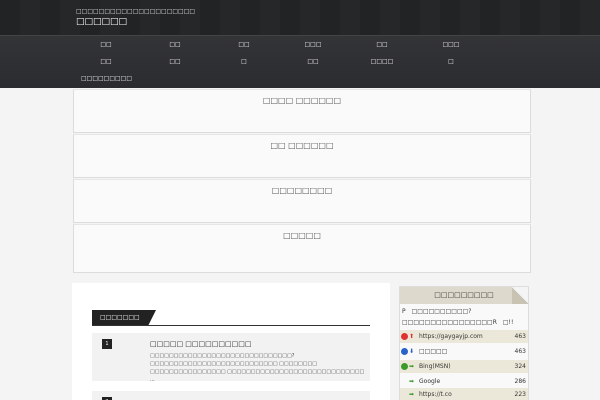 This screenshot has width=600, height=400. Describe the element at coordinates (136, 11) in the screenshot. I see `site-tagline: □□□□□□□□□□□□□□□□□□□□□` at that location.